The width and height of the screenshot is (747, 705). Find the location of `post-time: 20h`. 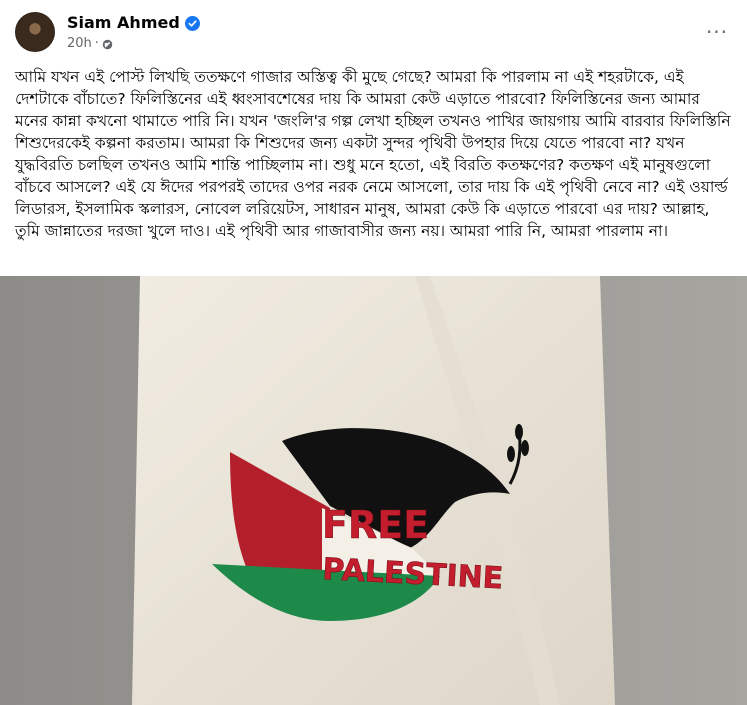

post-time: 20h is located at coordinates (79, 44).